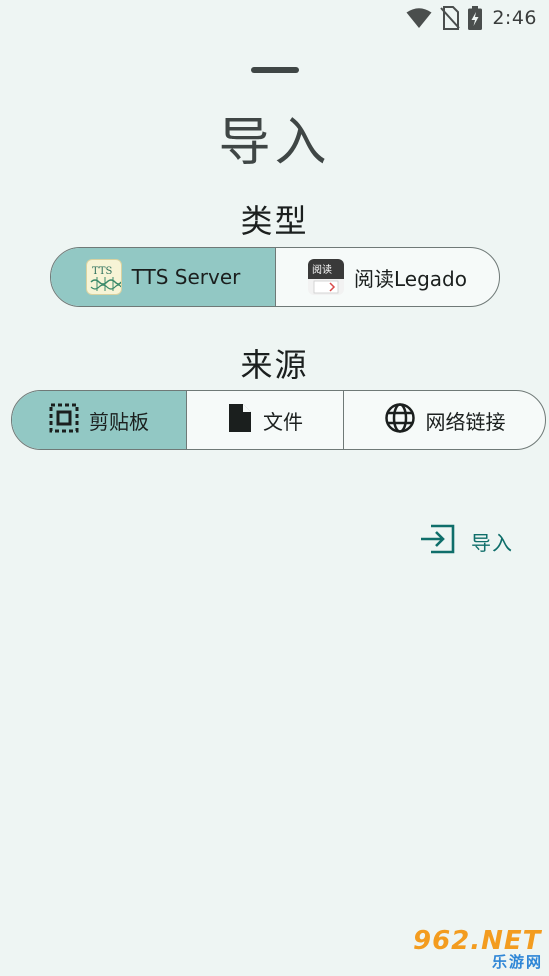 Image resolution: width=549 pixels, height=976 pixels. I want to click on type-option-tts-server: TTS TTS Server, so click(163, 277).